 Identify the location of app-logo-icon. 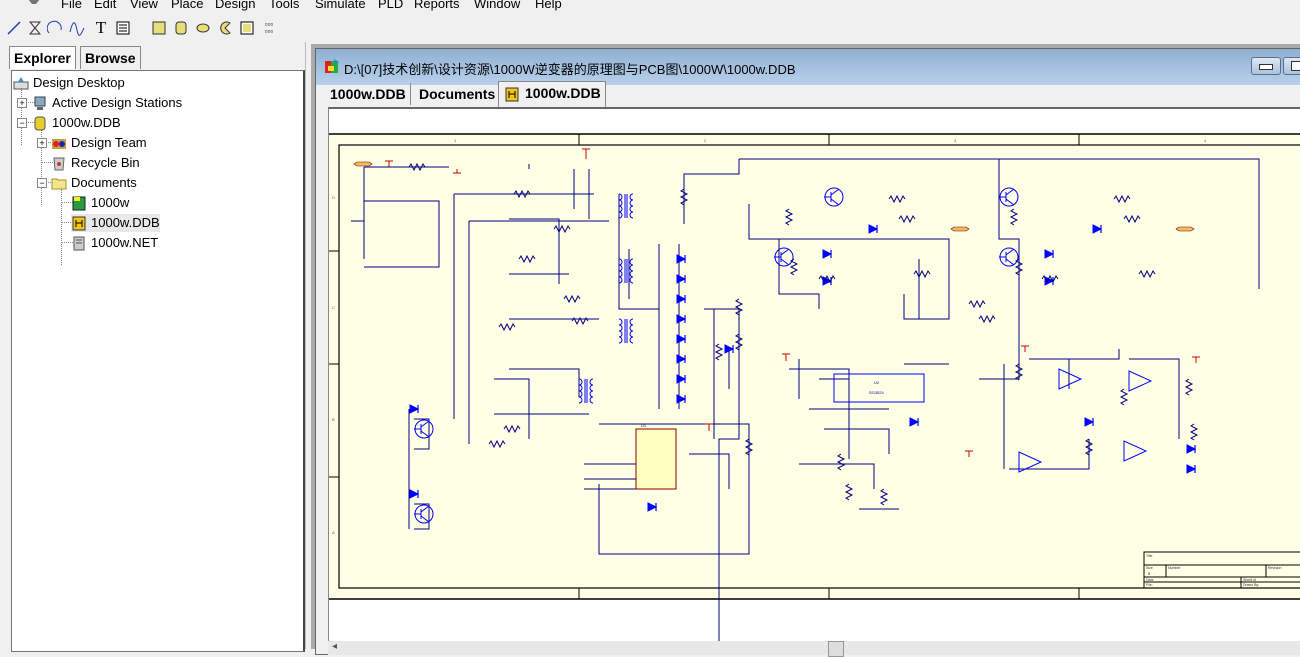
(34, 2).